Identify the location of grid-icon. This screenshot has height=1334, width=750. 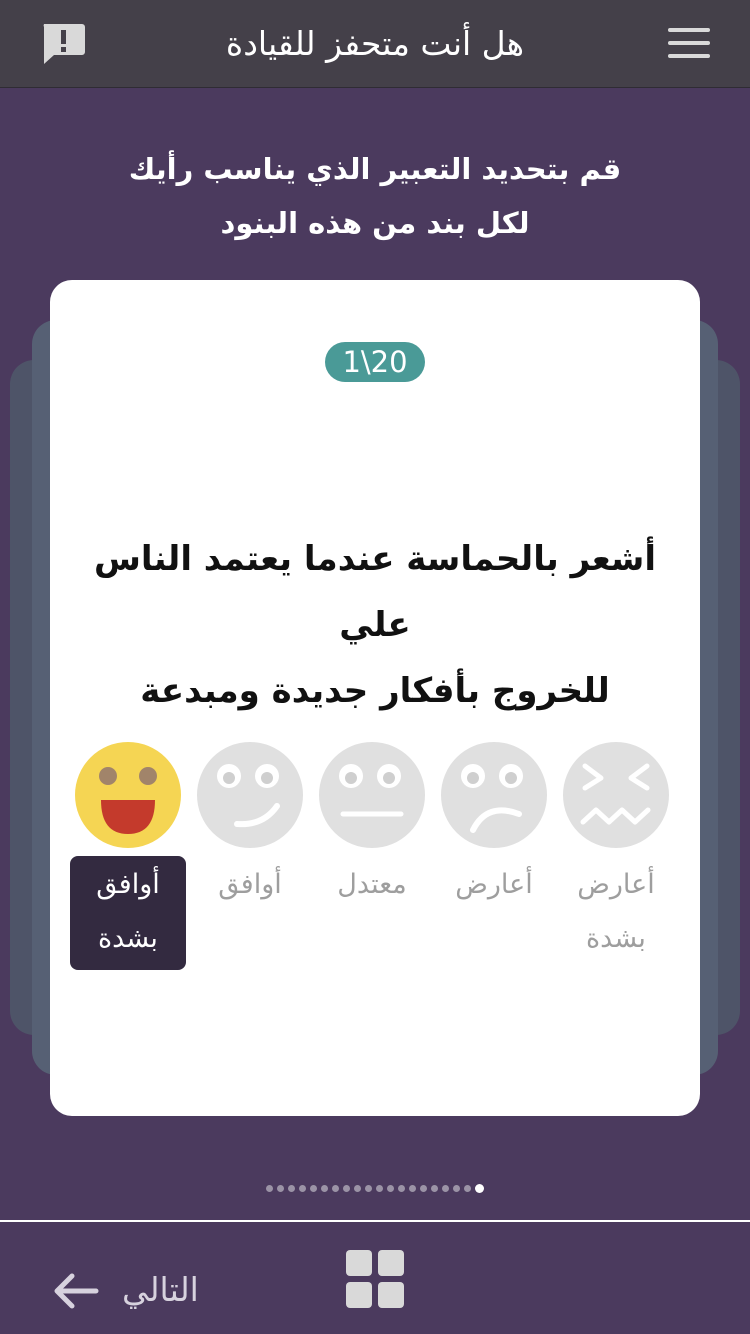
(375, 1279).